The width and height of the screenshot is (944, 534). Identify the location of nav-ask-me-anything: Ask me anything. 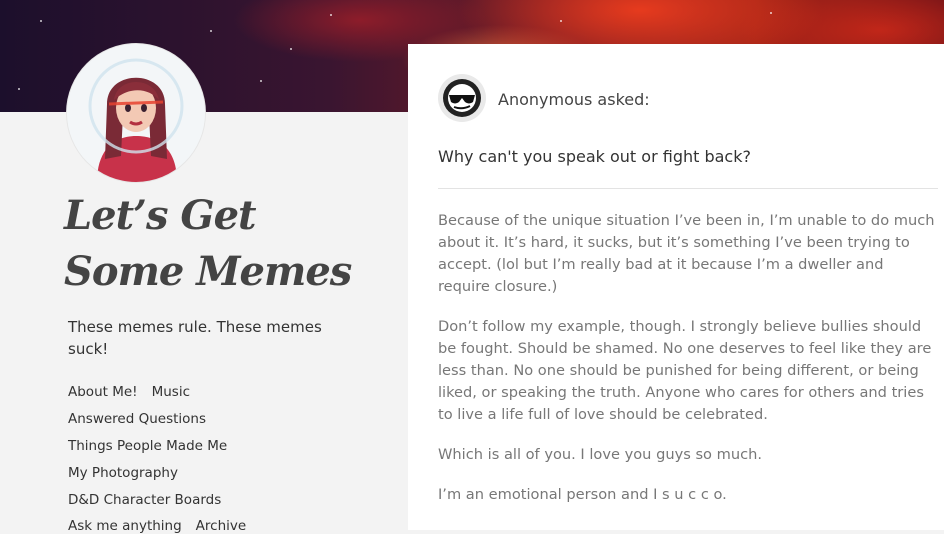
(125, 526).